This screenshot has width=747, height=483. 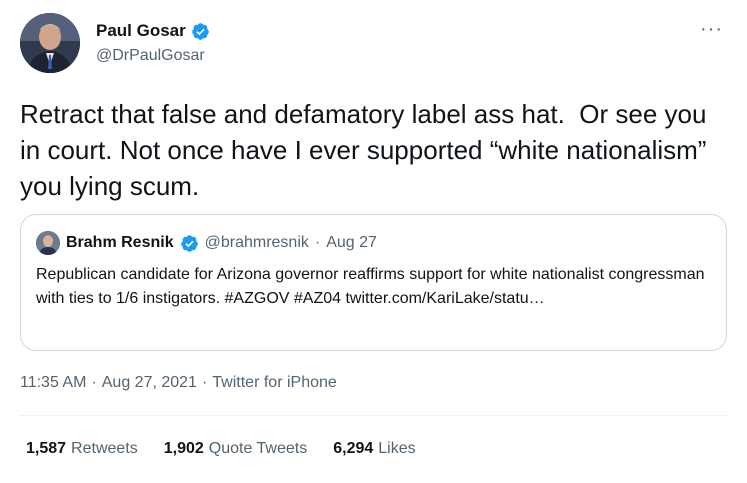 What do you see at coordinates (274, 383) in the screenshot?
I see `tweet-source: Twitter for iPhone` at bounding box center [274, 383].